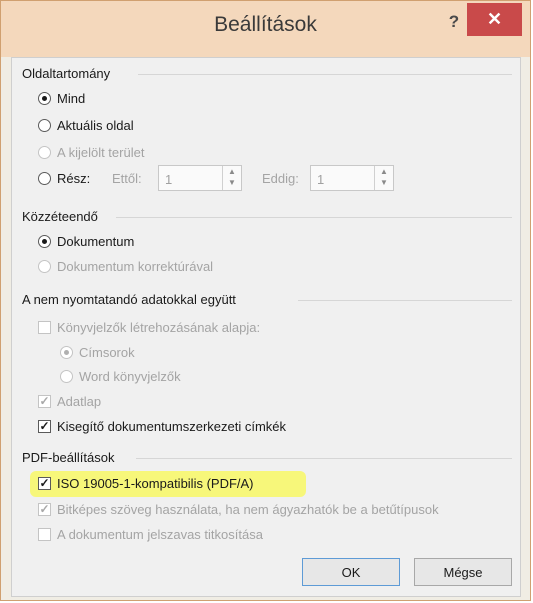 The height and width of the screenshot is (603, 533). What do you see at coordinates (135, 266) in the screenshot?
I see `radio-document-markup-label: Dokumentum korrektúrával` at bounding box center [135, 266].